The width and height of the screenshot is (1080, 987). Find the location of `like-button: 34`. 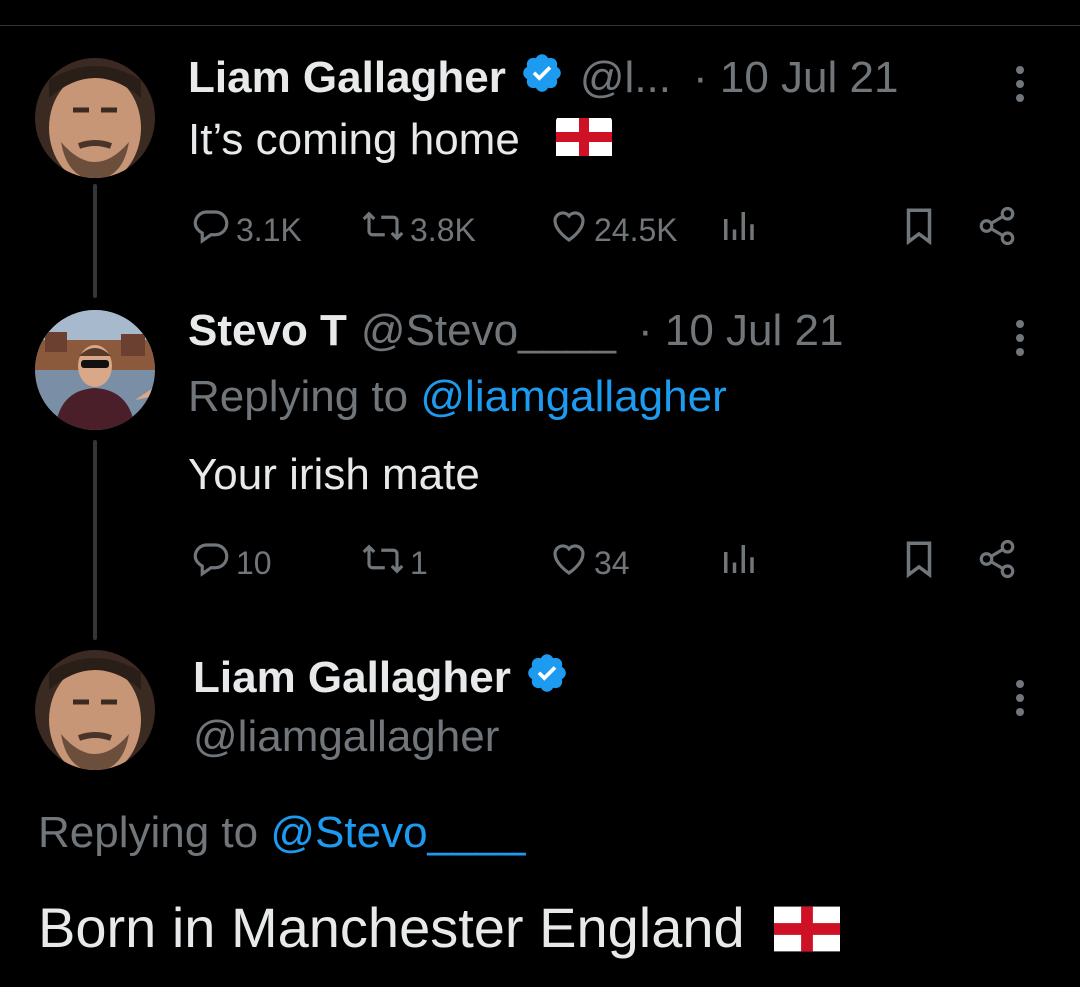

like-button: 34 is located at coordinates (589, 563).